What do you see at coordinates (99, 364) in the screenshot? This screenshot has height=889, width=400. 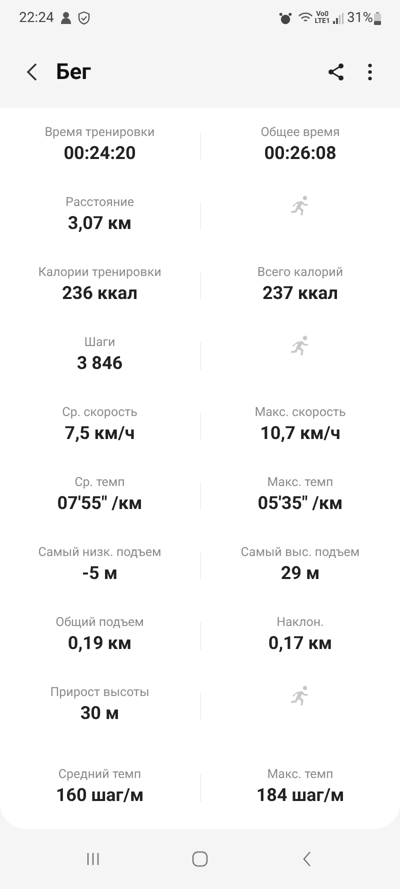 I see `metric-value: 3 846` at bounding box center [99, 364].